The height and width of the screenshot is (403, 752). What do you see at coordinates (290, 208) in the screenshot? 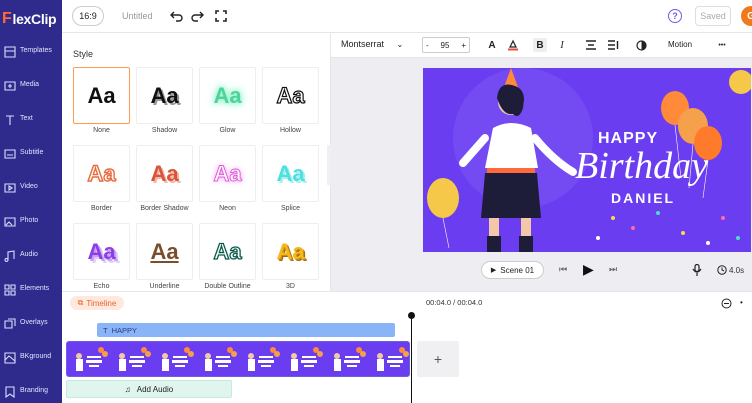
I see `style-label: Splice` at bounding box center [290, 208].